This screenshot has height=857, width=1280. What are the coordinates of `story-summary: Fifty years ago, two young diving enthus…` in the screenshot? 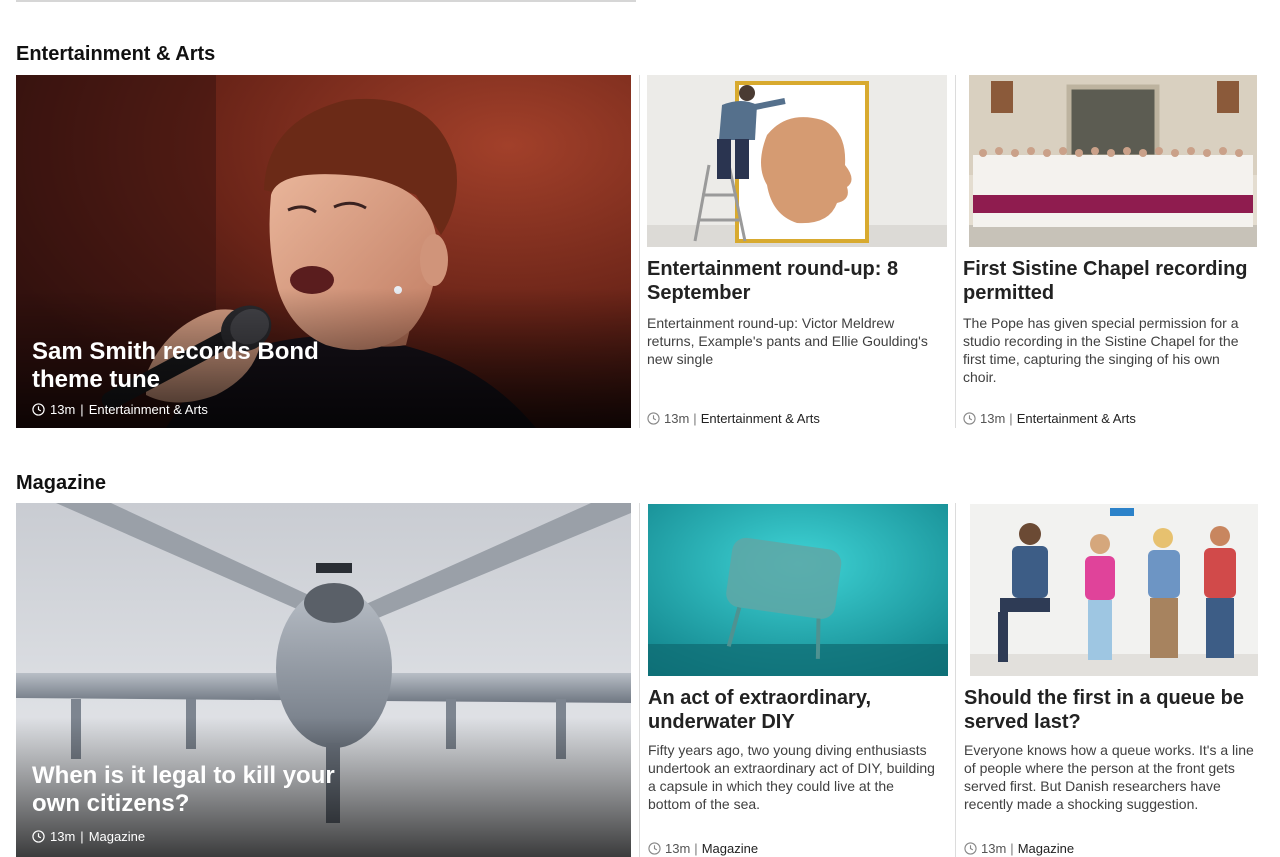 It's located at (791, 777).